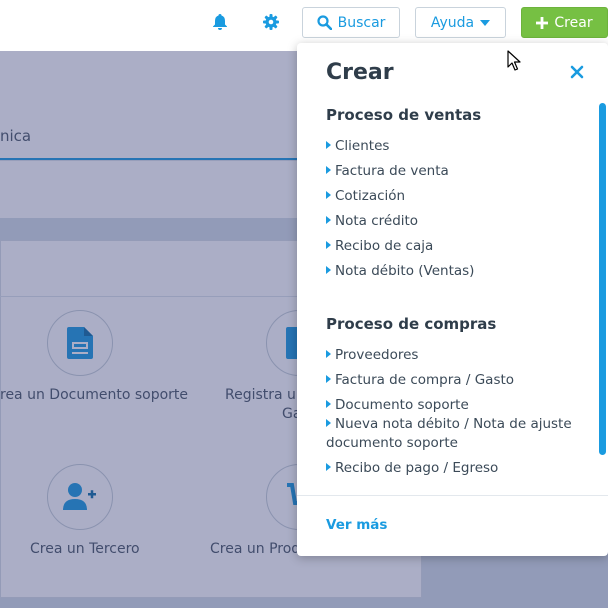 This screenshot has height=608, width=608. I want to click on section-title-purchases: Proceso de compras, so click(411, 324).